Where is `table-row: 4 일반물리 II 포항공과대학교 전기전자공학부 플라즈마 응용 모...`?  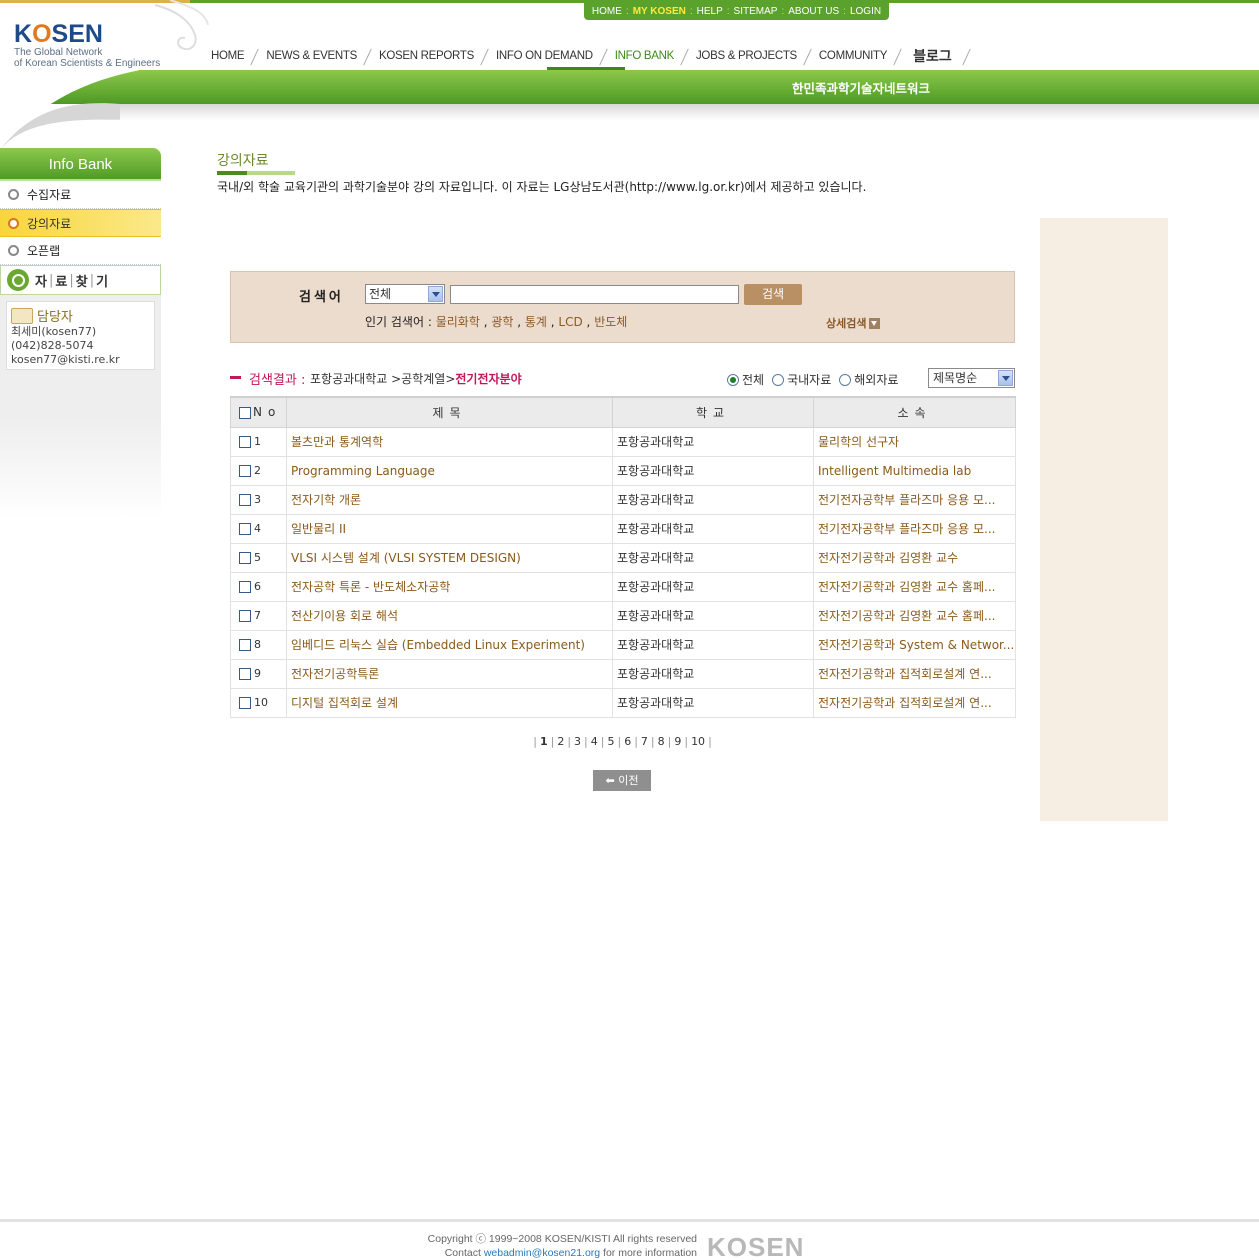
table-row: 4 일반물리 II 포항공과대학교 전기전자공학부 플라즈마 응용 모... is located at coordinates (623, 528).